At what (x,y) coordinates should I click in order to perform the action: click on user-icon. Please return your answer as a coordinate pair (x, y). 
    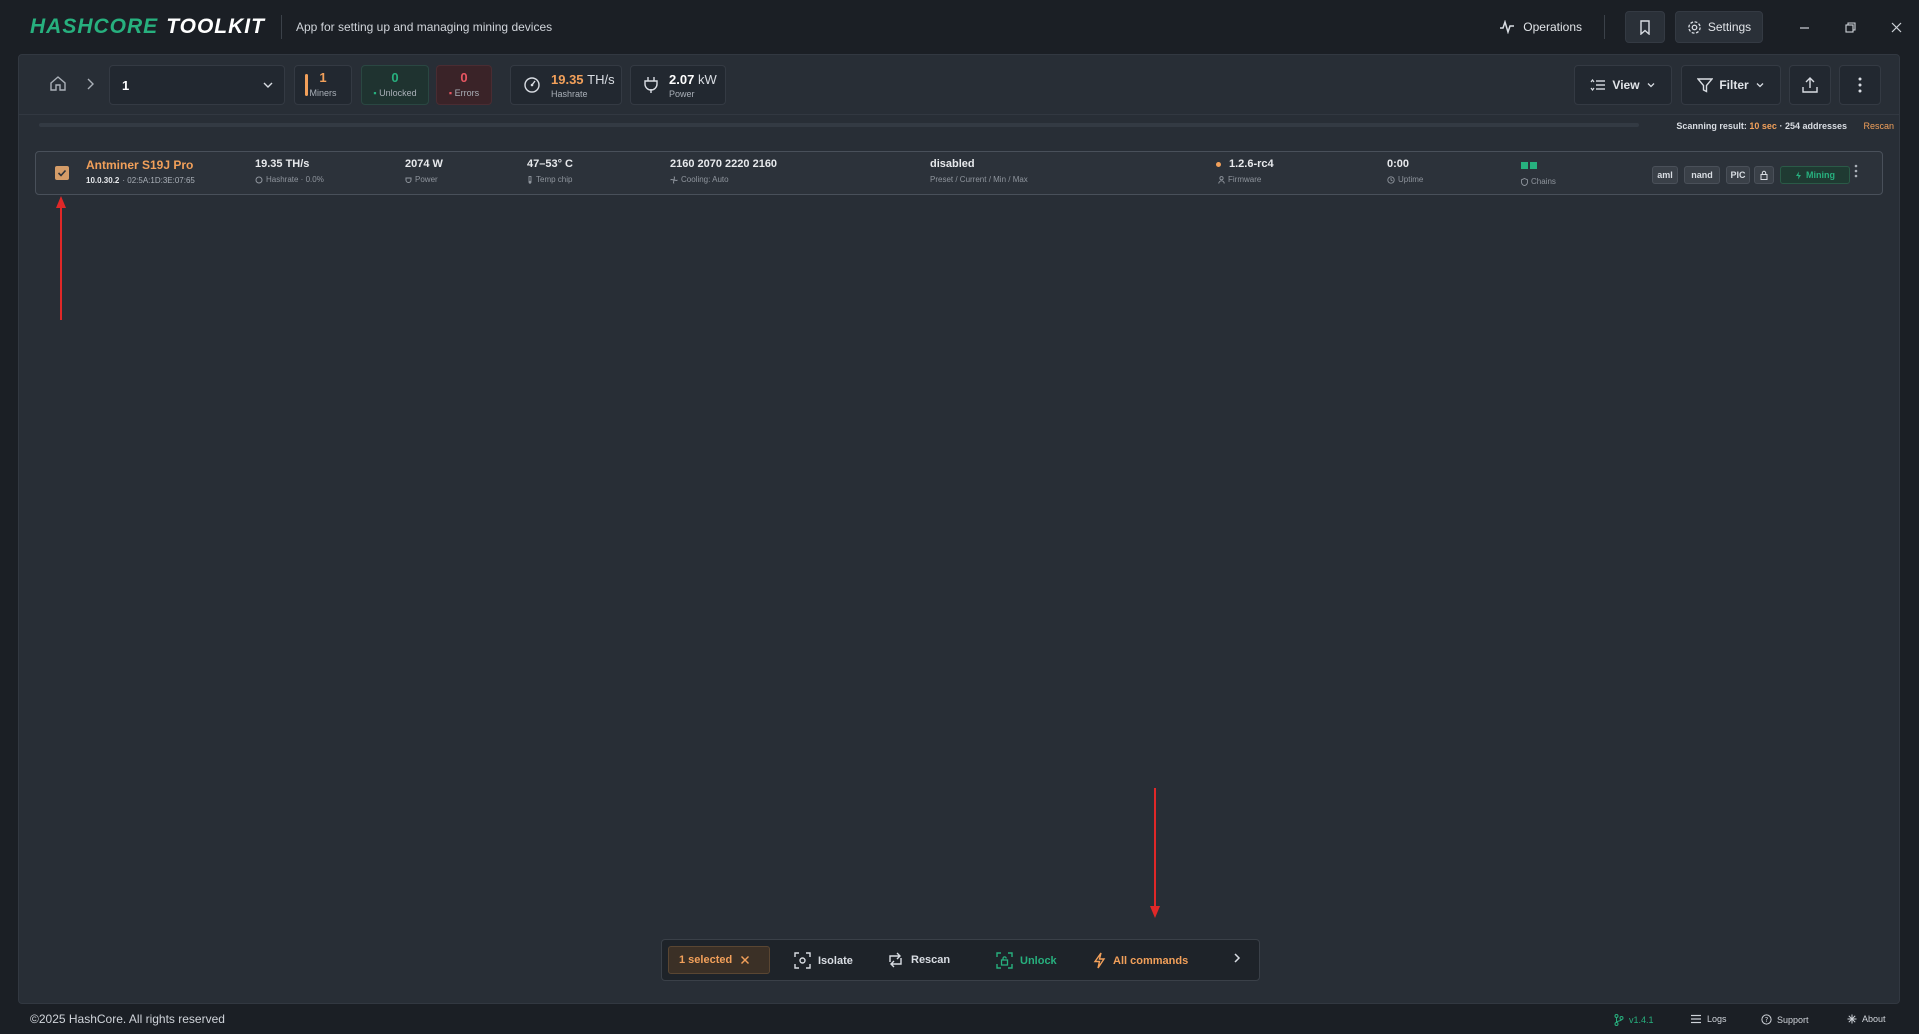
    Looking at the image, I should click on (1221, 179).